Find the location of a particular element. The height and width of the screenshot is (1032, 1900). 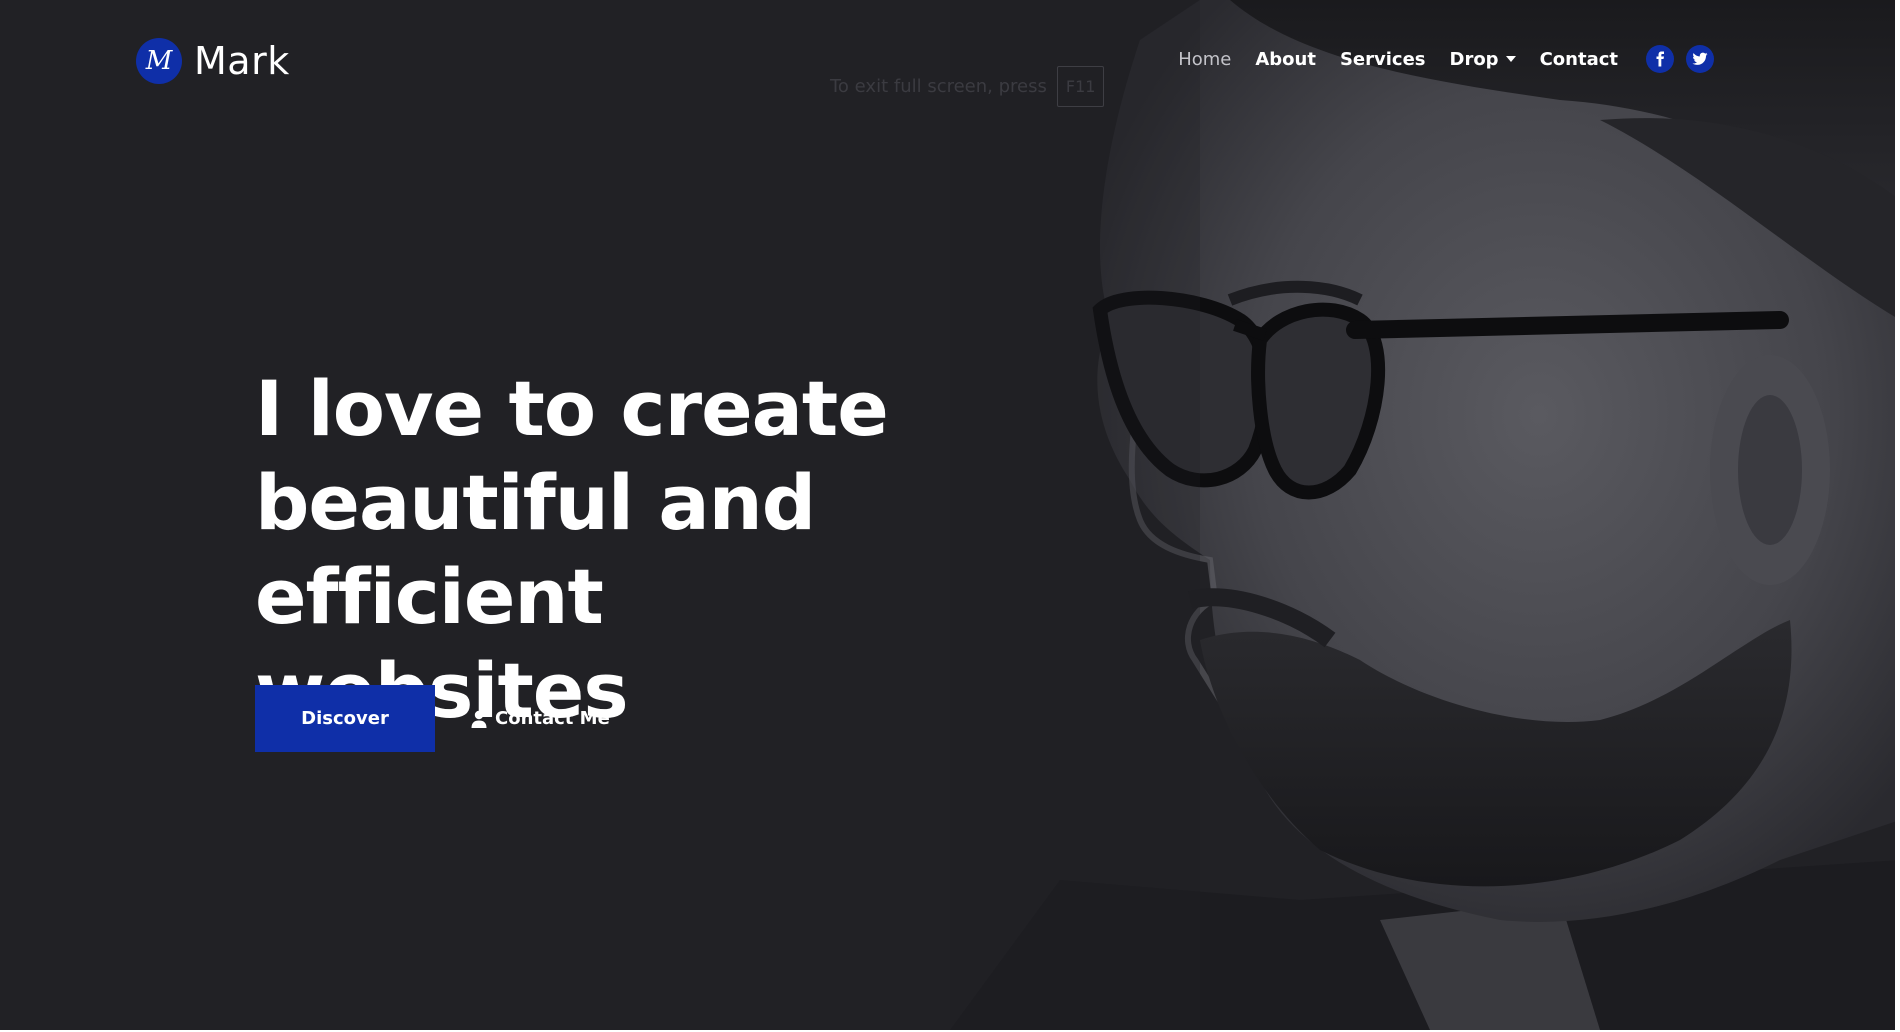

caret-down-icon is located at coordinates (1510, 59).